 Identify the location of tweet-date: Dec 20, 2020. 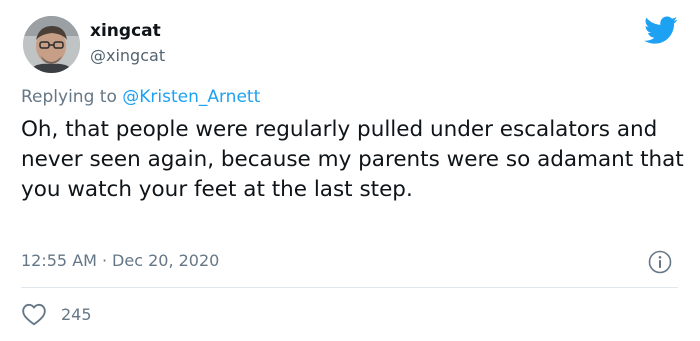
(166, 260).